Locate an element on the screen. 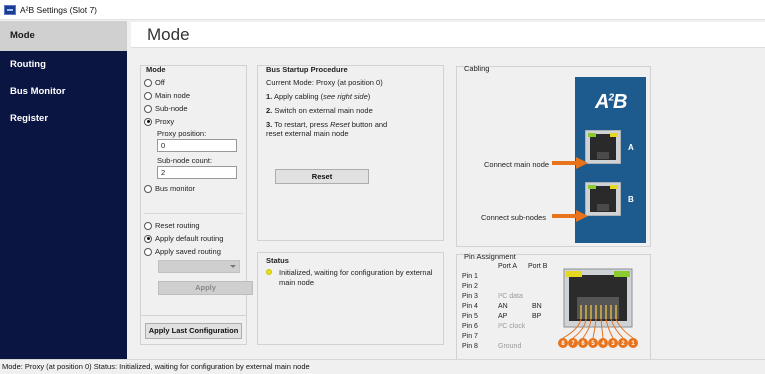 The width and height of the screenshot is (765, 374). step-3-emphasis: Reset is located at coordinates (340, 124).